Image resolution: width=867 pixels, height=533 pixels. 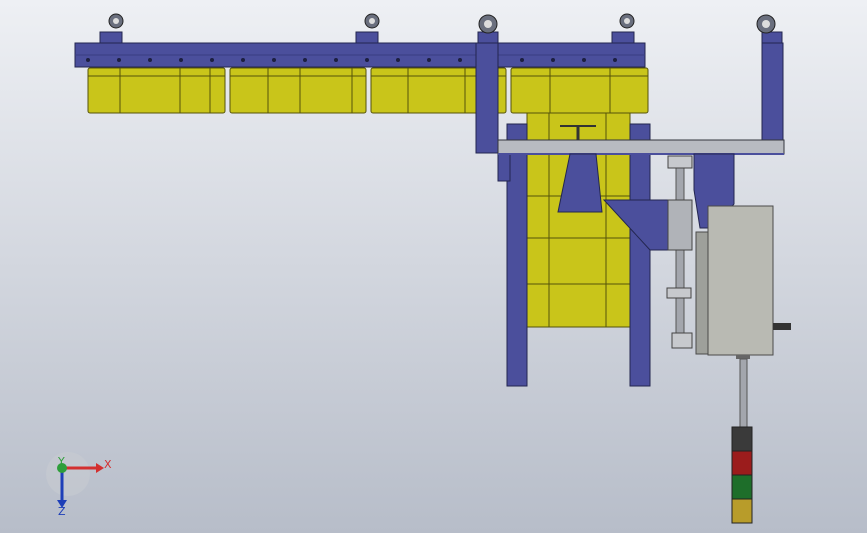 What do you see at coordinates (100, 468) in the screenshot?
I see `x-axis-arrowhead` at bounding box center [100, 468].